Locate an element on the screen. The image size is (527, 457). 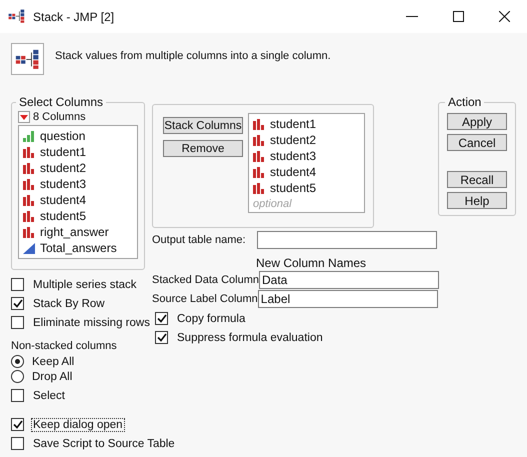
action-button: Help is located at coordinates (477, 200).